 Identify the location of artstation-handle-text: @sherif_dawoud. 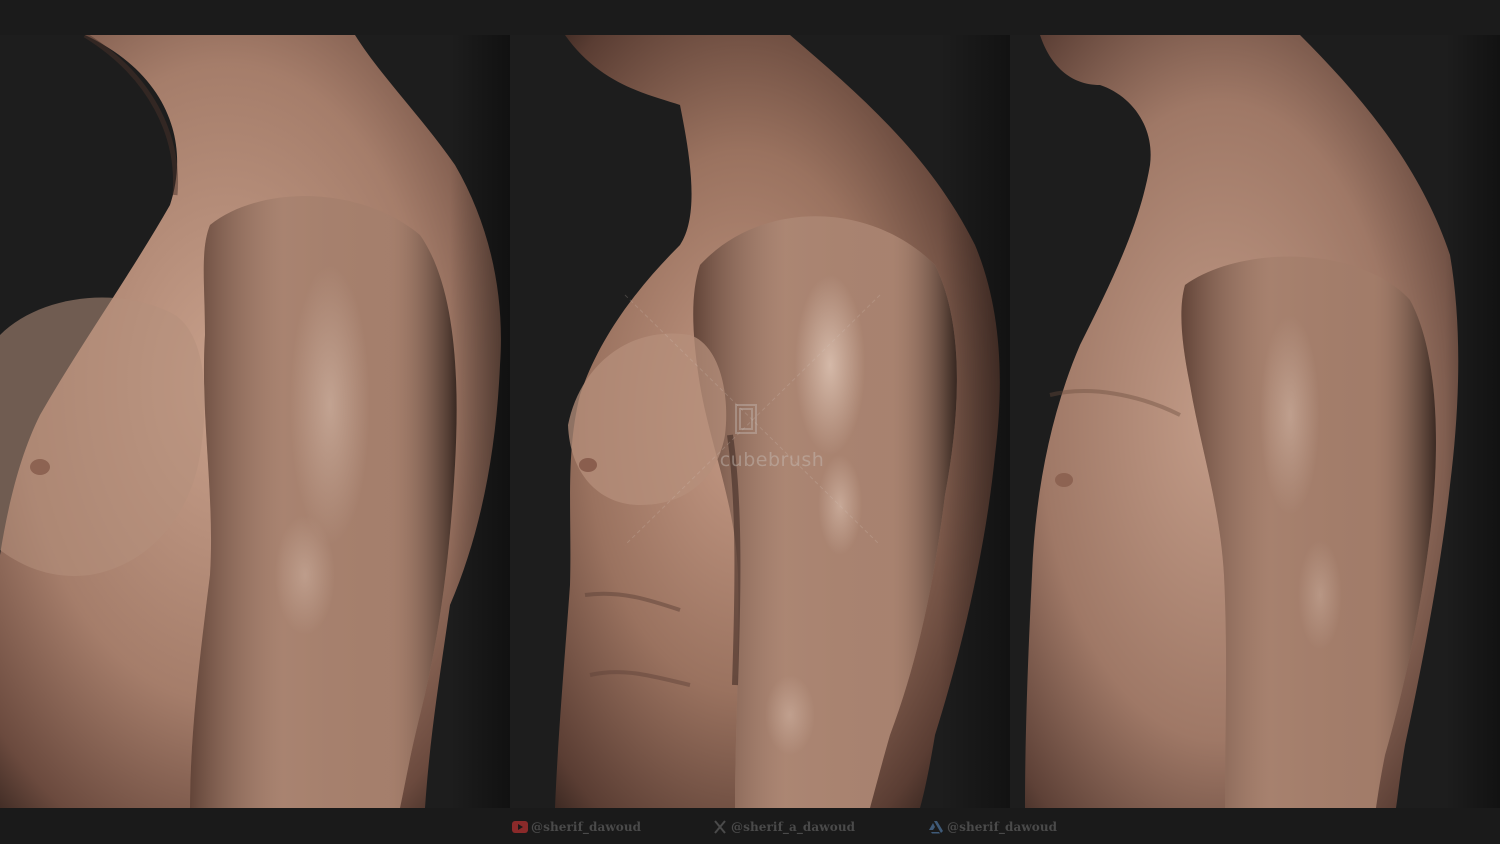
(1002, 827).